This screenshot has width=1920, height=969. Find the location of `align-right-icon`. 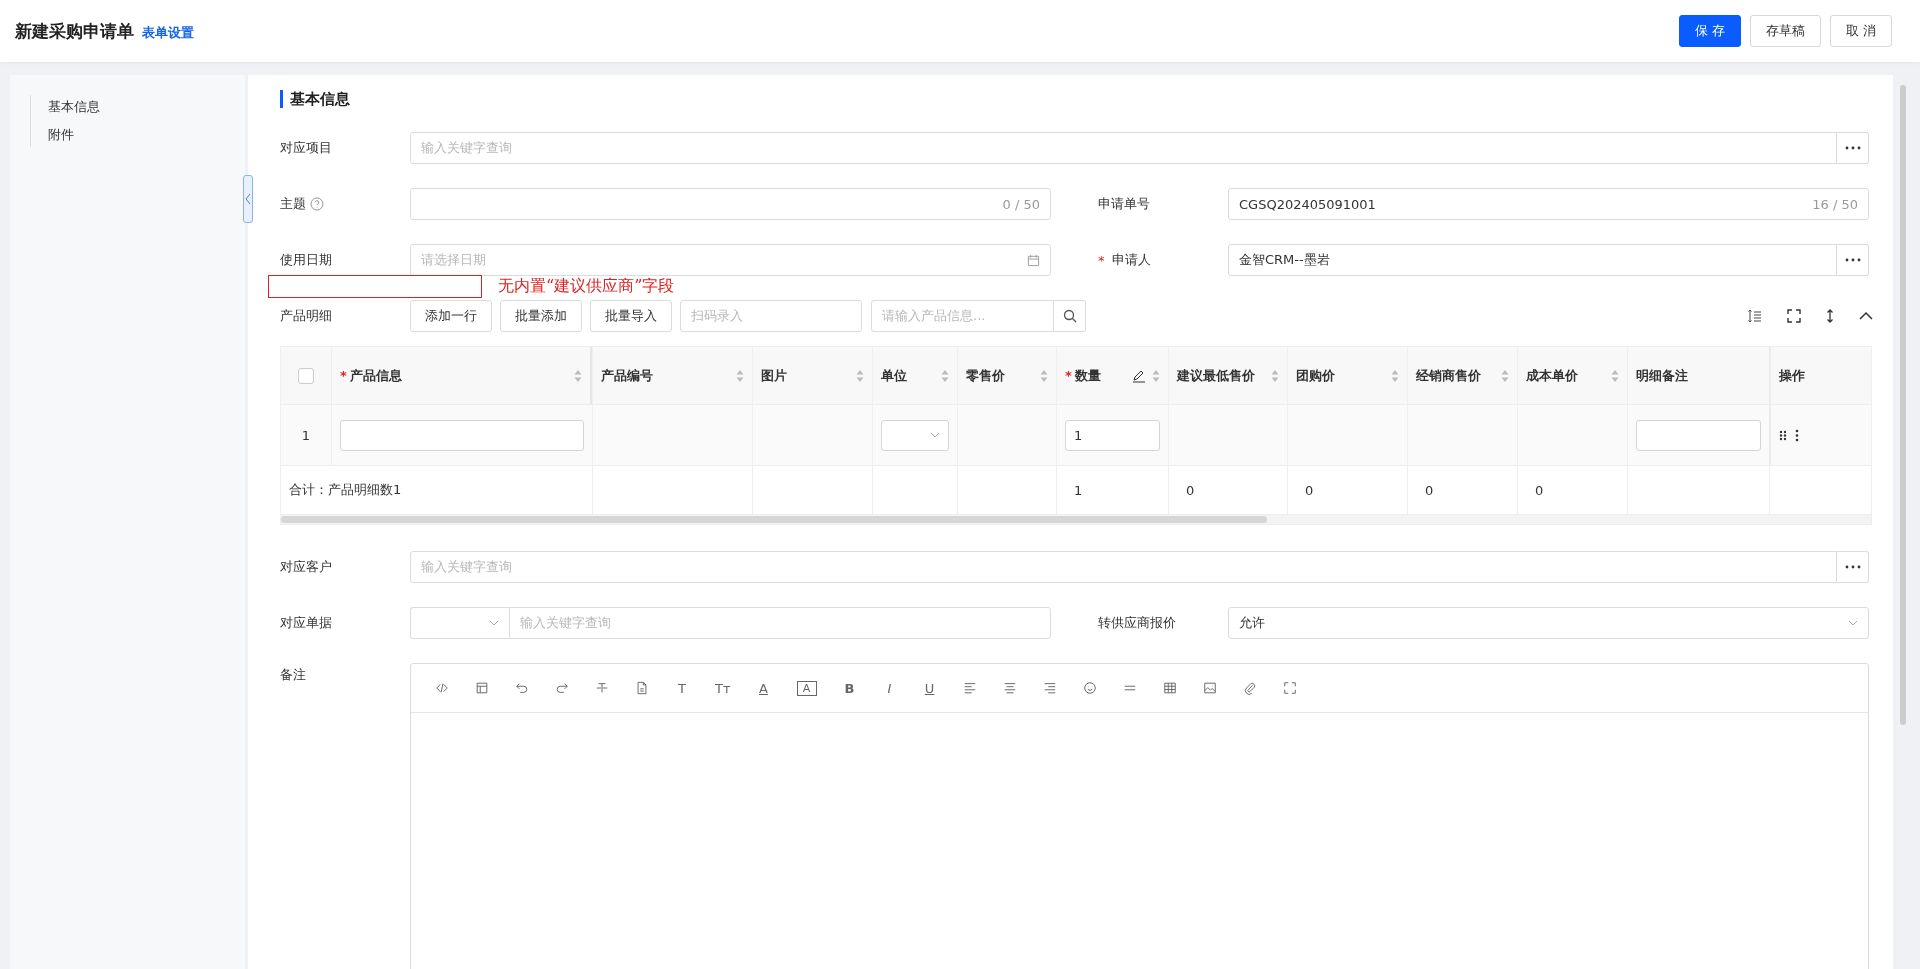

align-right-icon is located at coordinates (1049, 688).